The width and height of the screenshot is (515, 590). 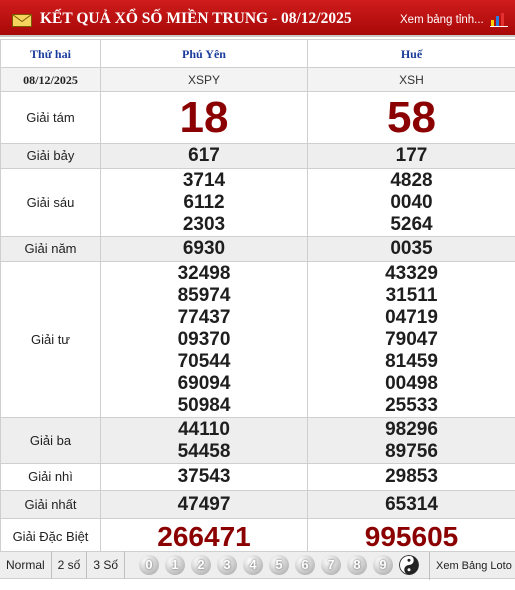 I want to click on prize-numbers-cell: 47497, so click(x=204, y=504).